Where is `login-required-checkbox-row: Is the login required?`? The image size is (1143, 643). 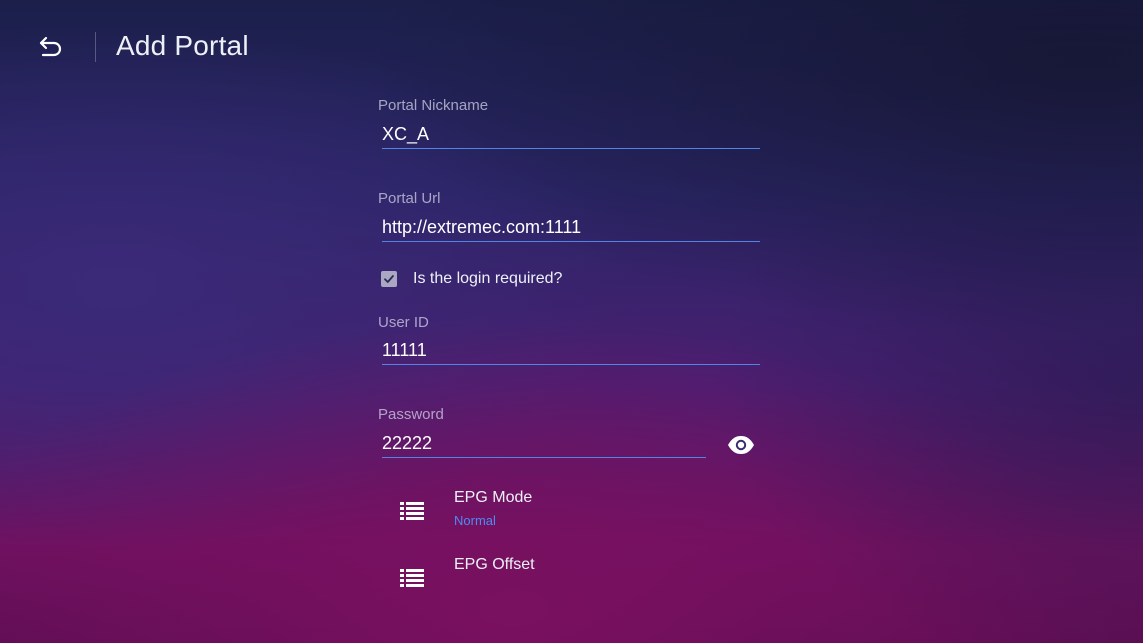
login-required-checkbox-row: Is the login required? is located at coordinates (471, 279).